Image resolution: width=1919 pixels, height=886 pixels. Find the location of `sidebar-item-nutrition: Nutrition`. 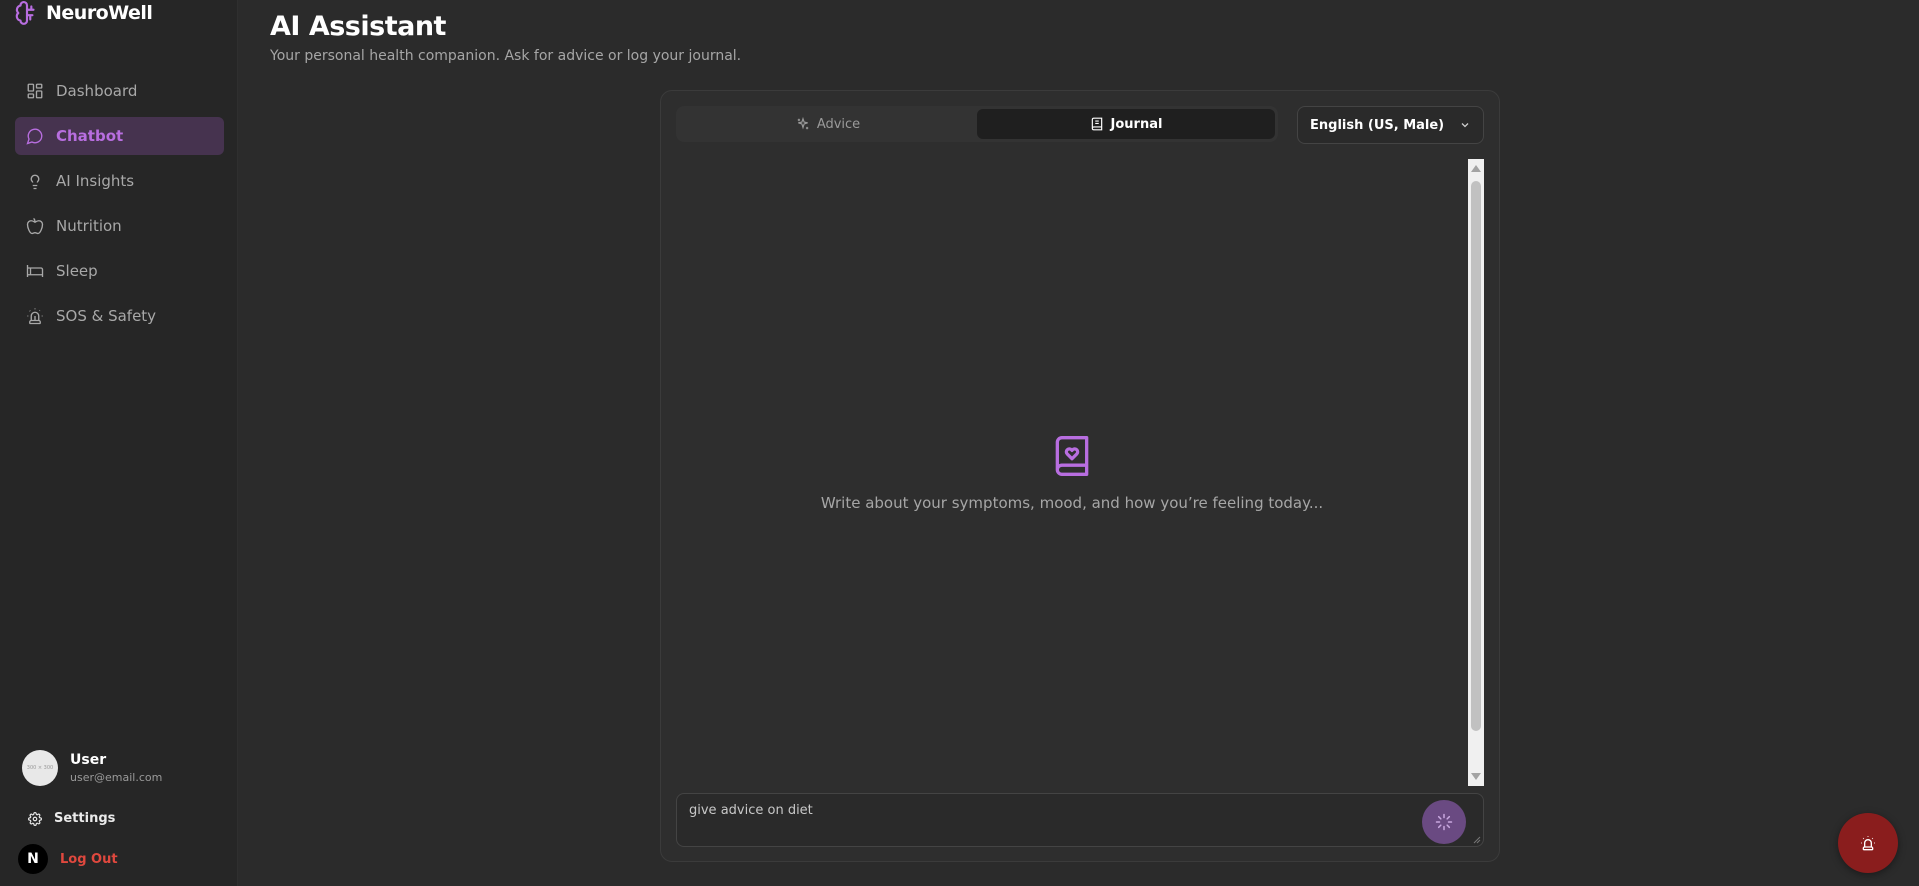

sidebar-item-nutrition: Nutrition is located at coordinates (119, 226).